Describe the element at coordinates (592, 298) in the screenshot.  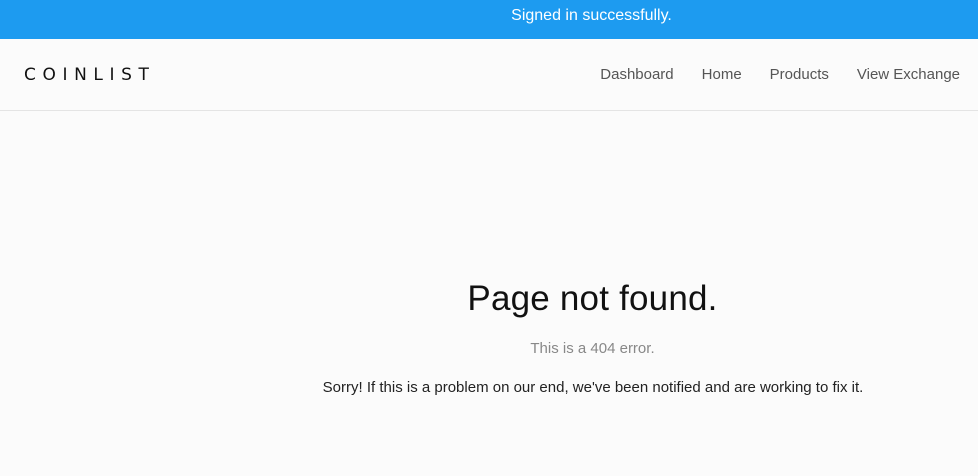
I see `page-title: Page not found.` at that location.